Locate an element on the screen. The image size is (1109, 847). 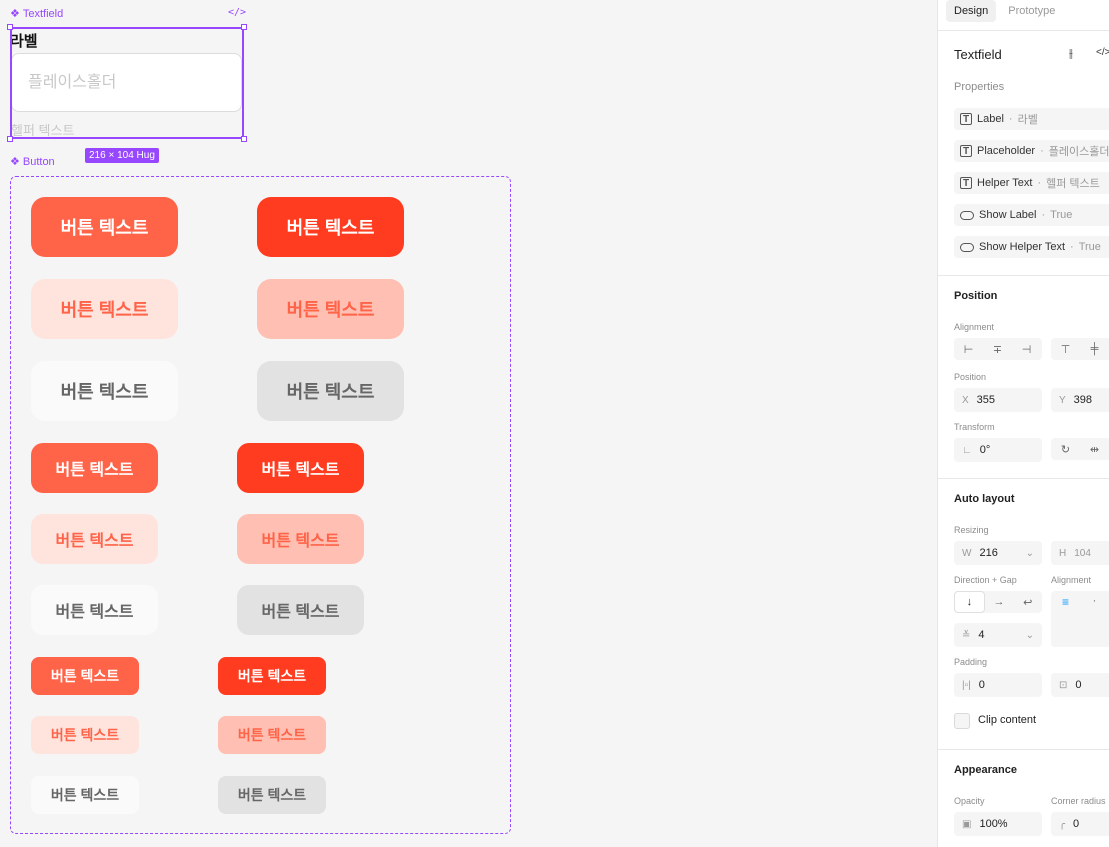
button-component-label: ❖ Button is located at coordinates (32, 162).